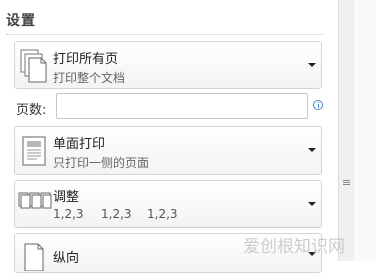 The height and width of the screenshot is (275, 376). Describe the element at coordinates (66, 197) in the screenshot. I see `collation-title: 调整` at that location.